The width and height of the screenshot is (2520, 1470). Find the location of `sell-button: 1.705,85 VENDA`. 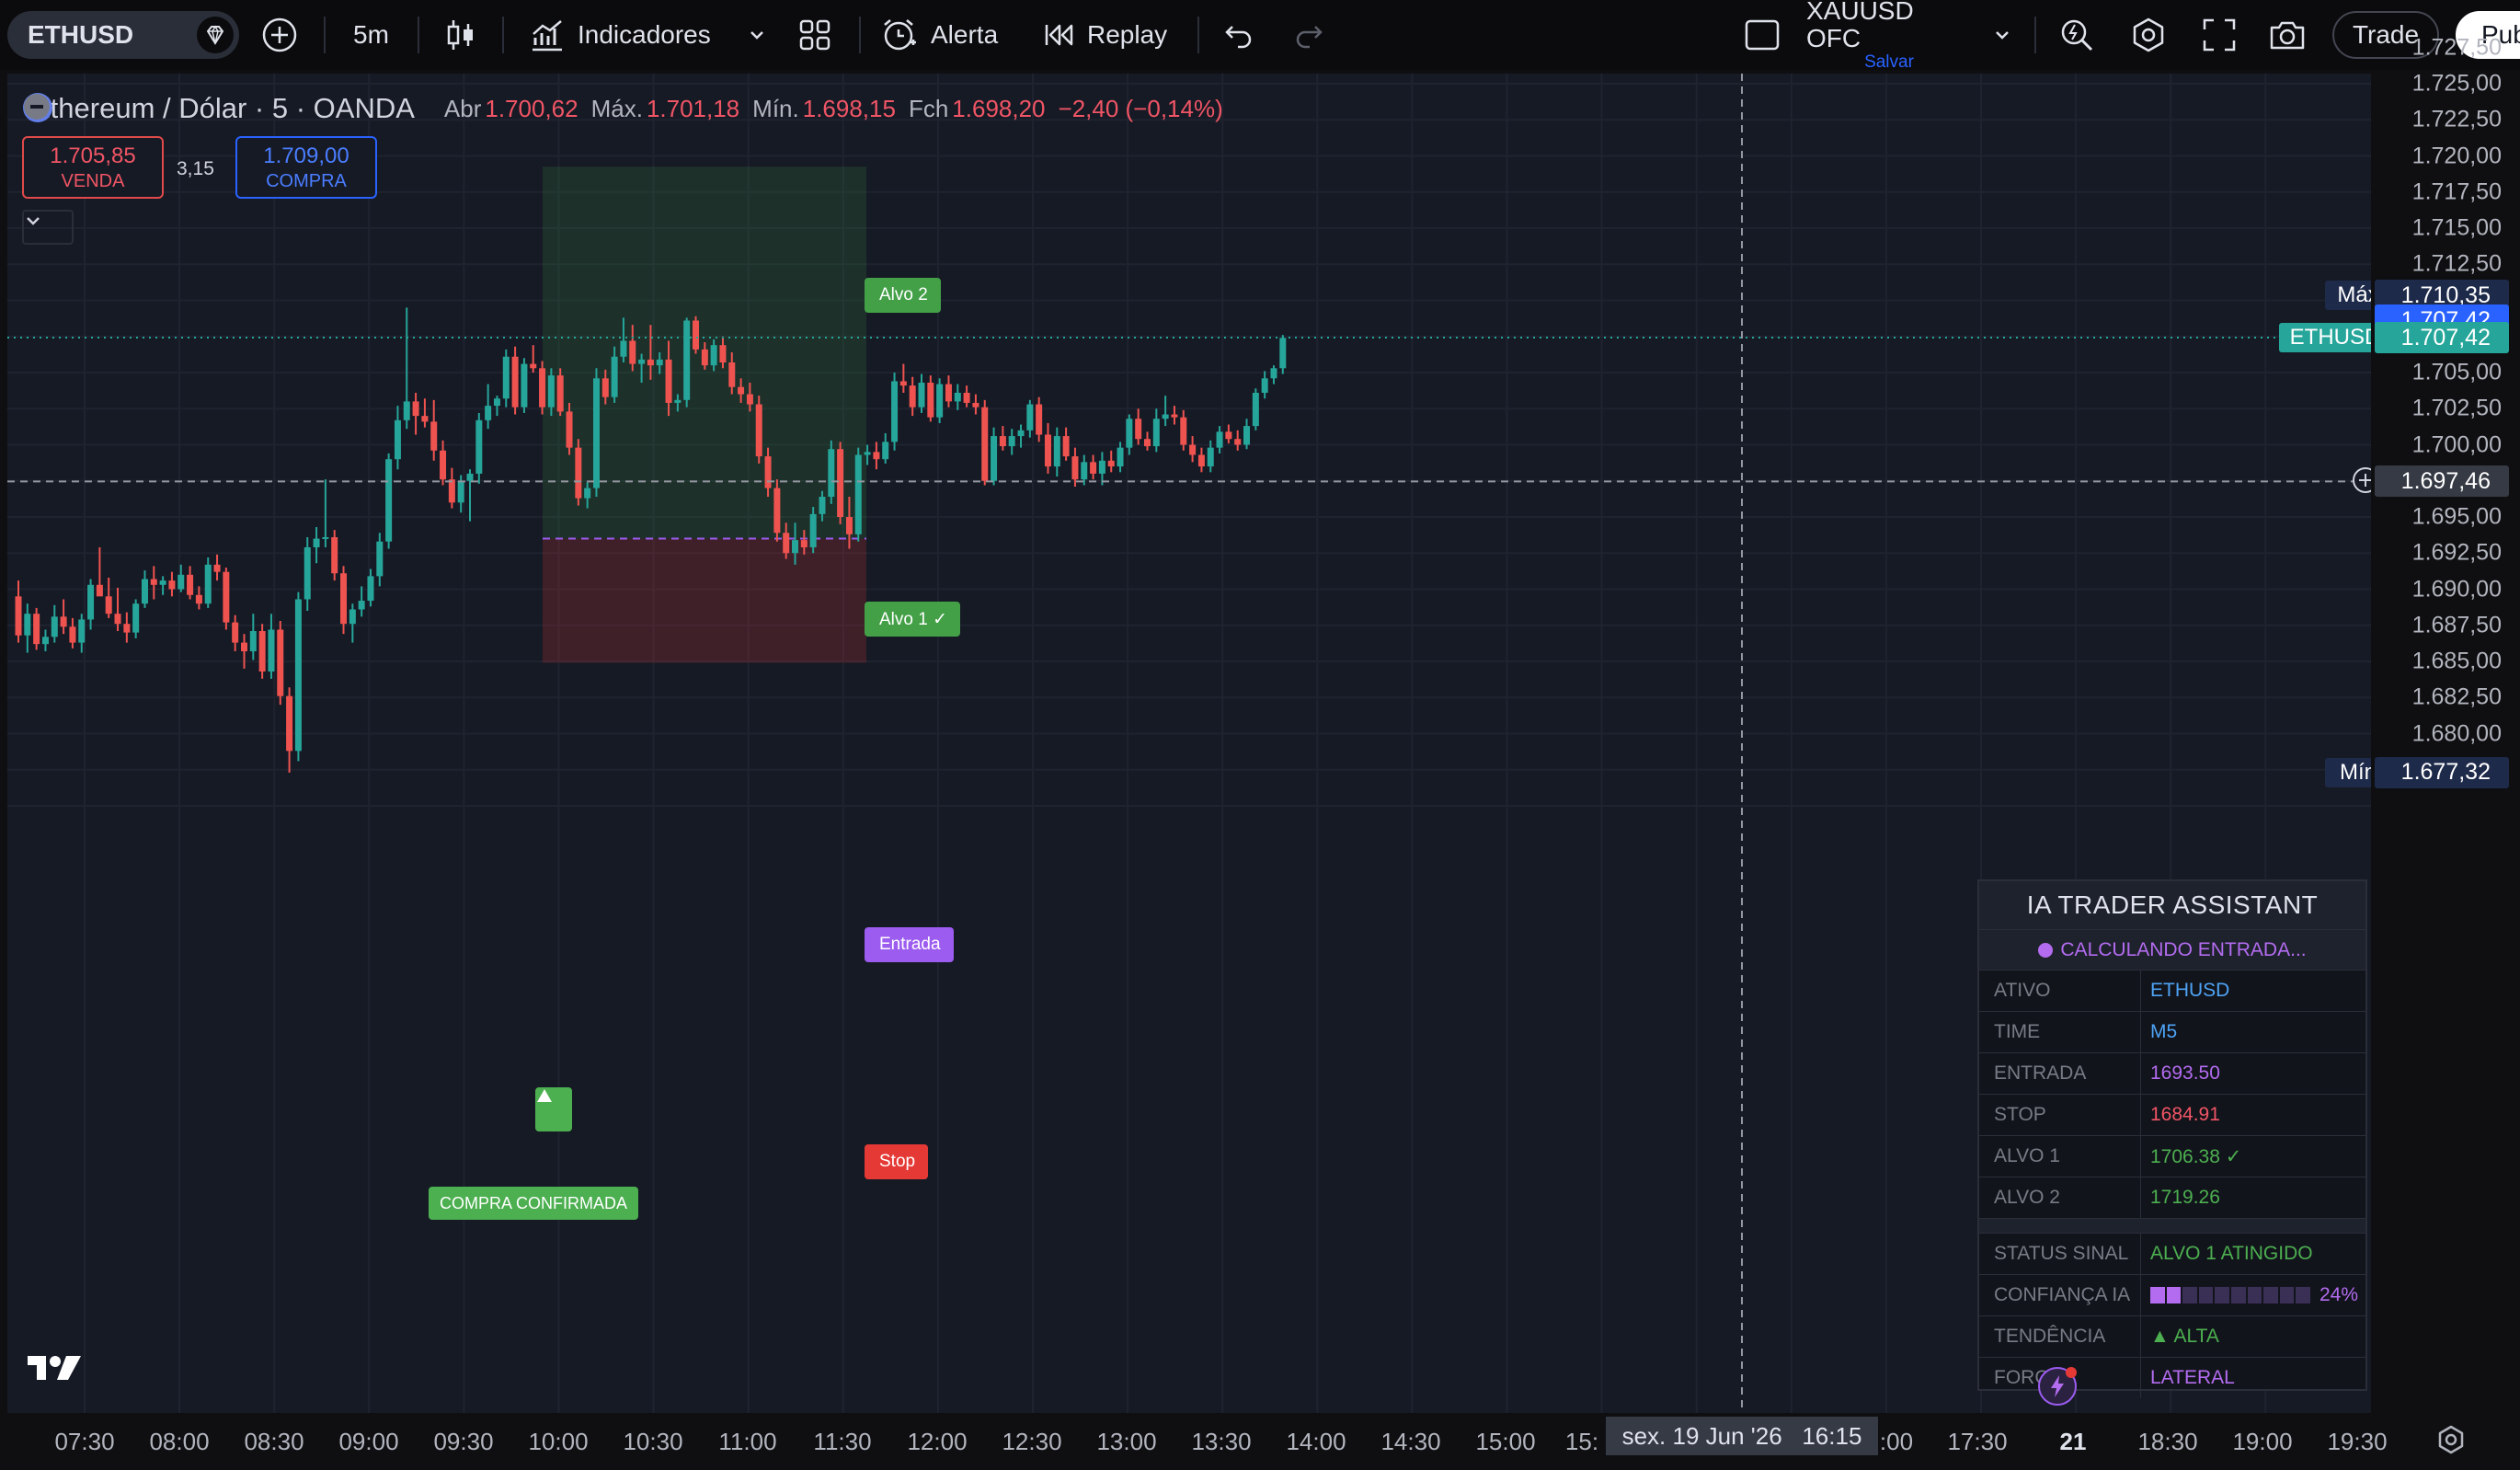

sell-button: 1.705,85 VENDA is located at coordinates (93, 167).